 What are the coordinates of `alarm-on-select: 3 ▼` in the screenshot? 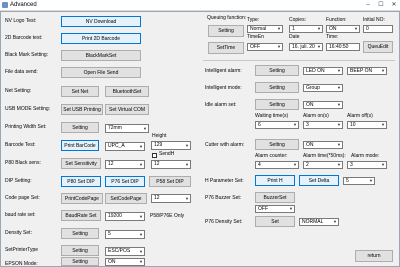 It's located at (323, 125).